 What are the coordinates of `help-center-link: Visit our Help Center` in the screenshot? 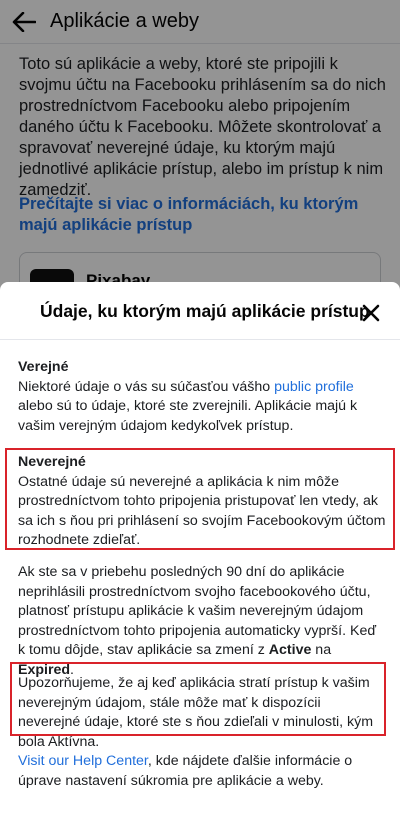 It's located at (83, 761).